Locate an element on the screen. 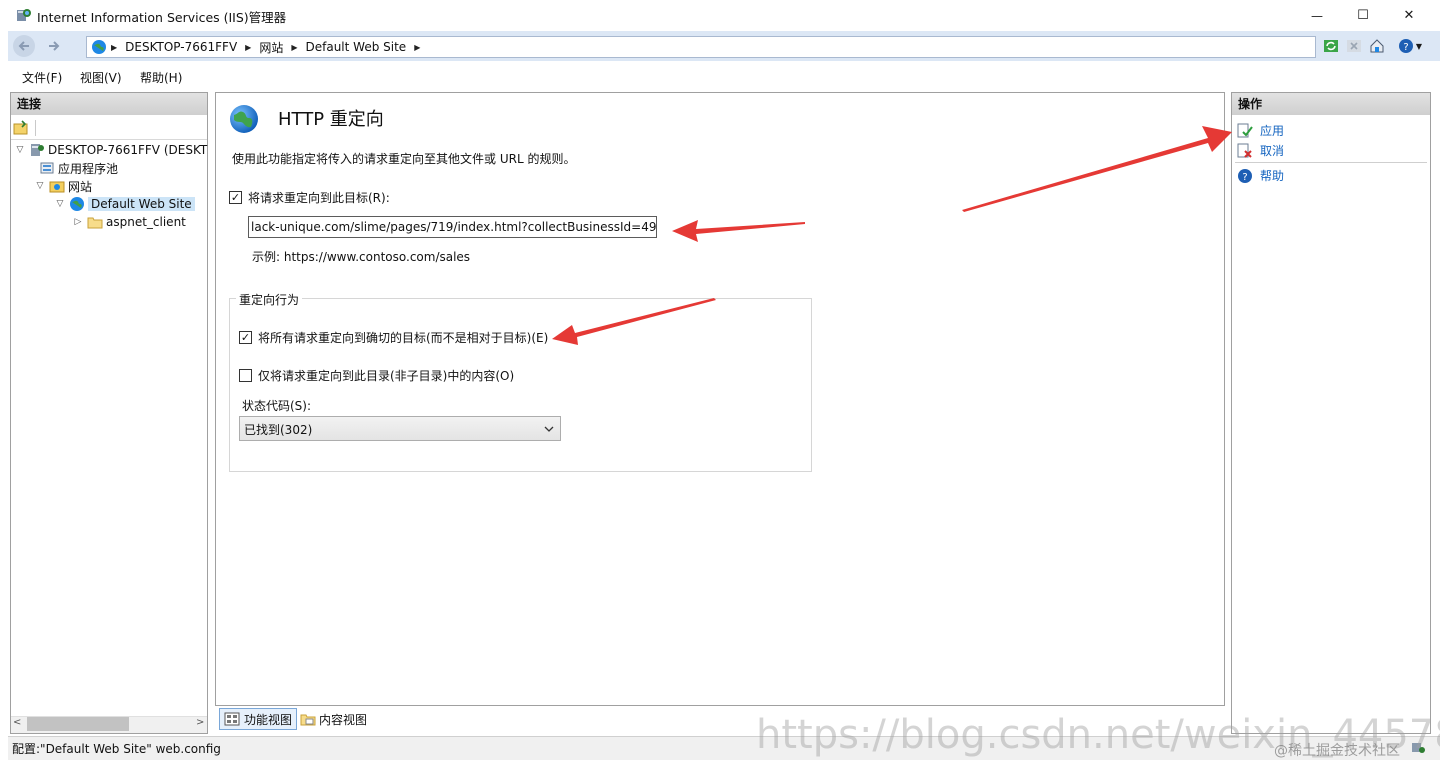  tab-label: 内容视图 is located at coordinates (343, 719).